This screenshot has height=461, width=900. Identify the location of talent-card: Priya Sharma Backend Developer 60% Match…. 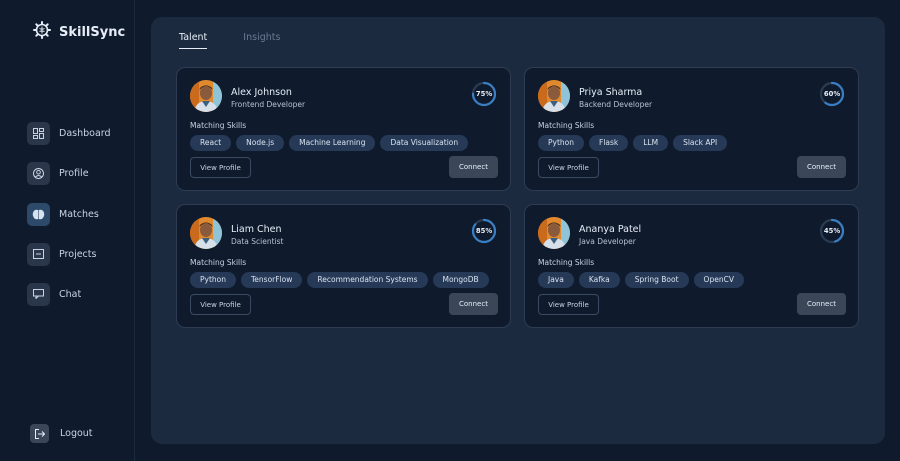
(691, 129).